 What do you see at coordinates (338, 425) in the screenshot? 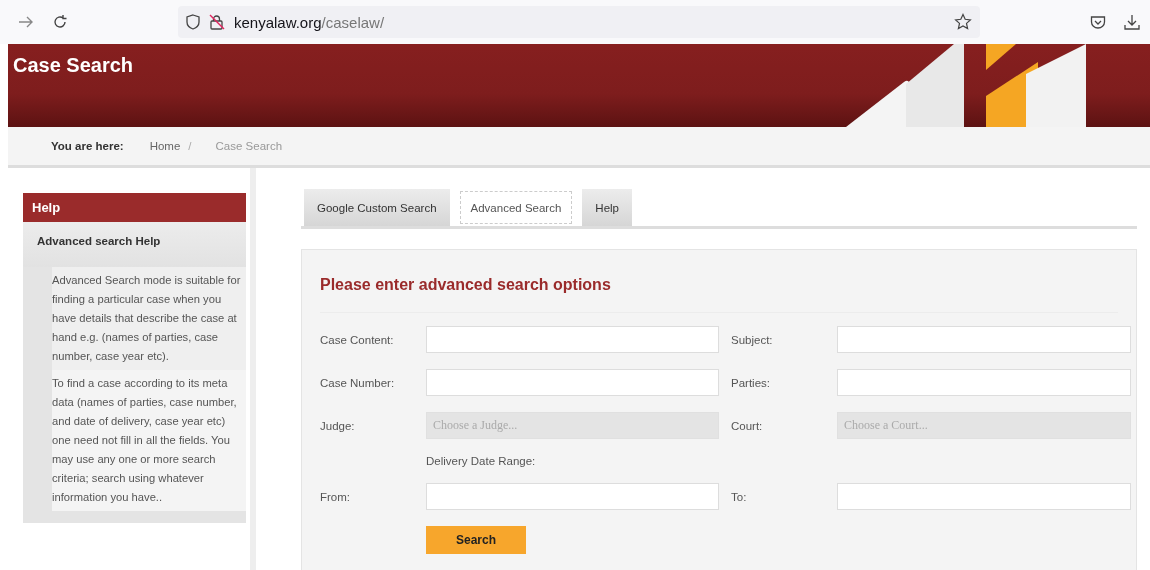
I see `field-label: Judge:` at bounding box center [338, 425].